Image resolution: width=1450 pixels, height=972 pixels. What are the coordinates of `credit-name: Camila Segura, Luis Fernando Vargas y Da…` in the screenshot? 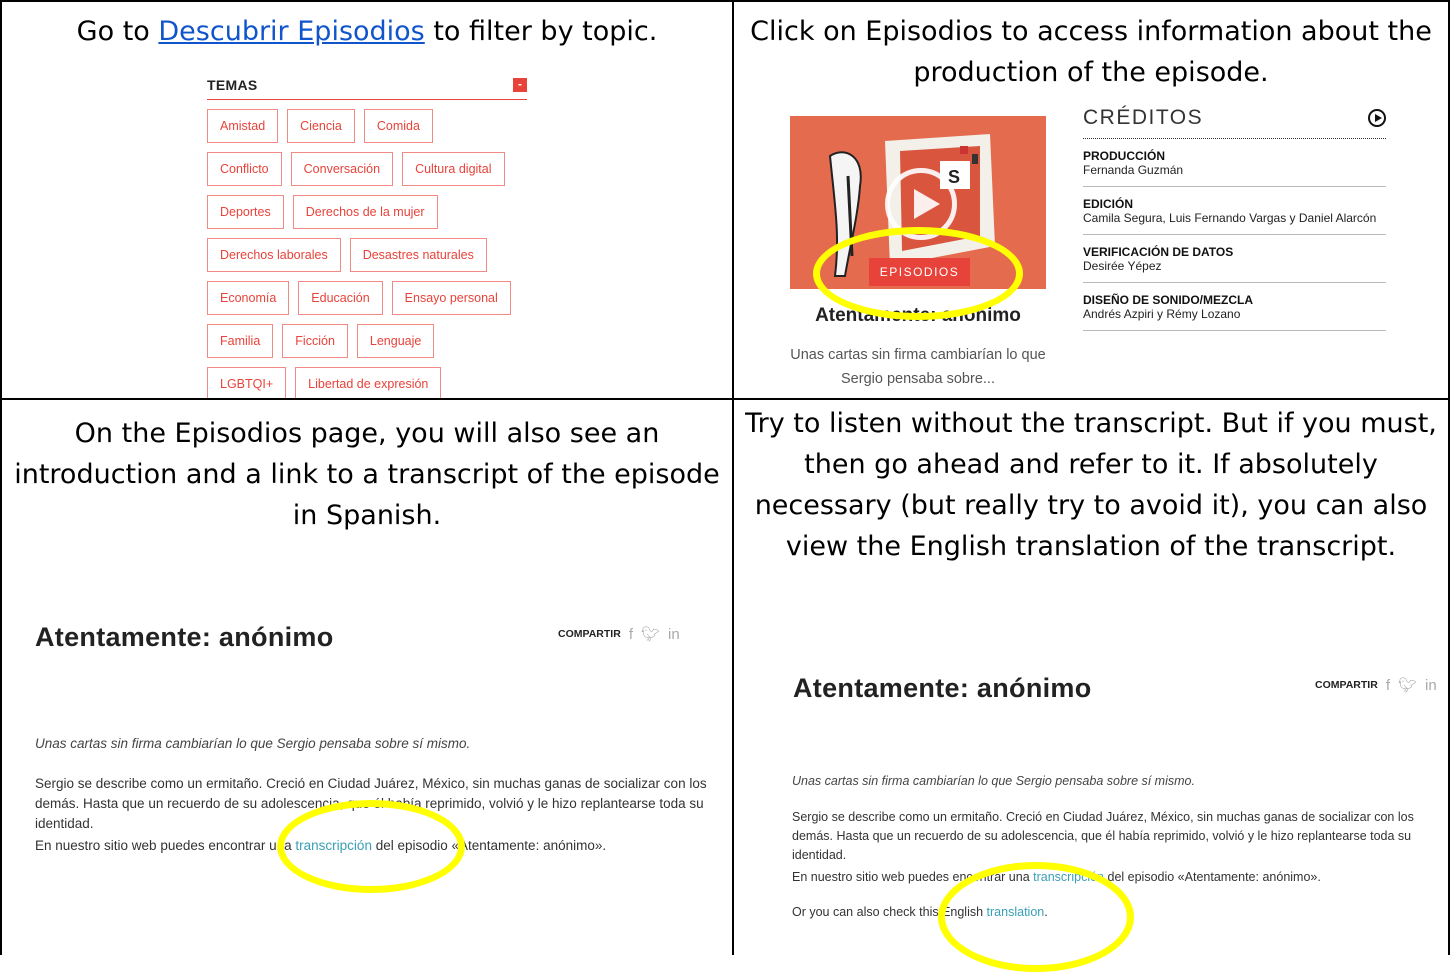 It's located at (1230, 218).